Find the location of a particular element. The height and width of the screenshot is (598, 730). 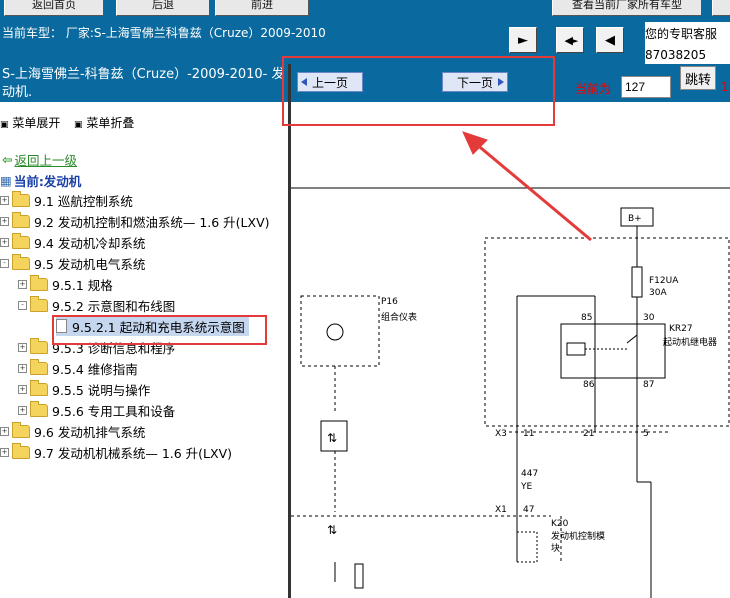

tree-item-label: 9.6 发动机排气系统 is located at coordinates (90, 432).